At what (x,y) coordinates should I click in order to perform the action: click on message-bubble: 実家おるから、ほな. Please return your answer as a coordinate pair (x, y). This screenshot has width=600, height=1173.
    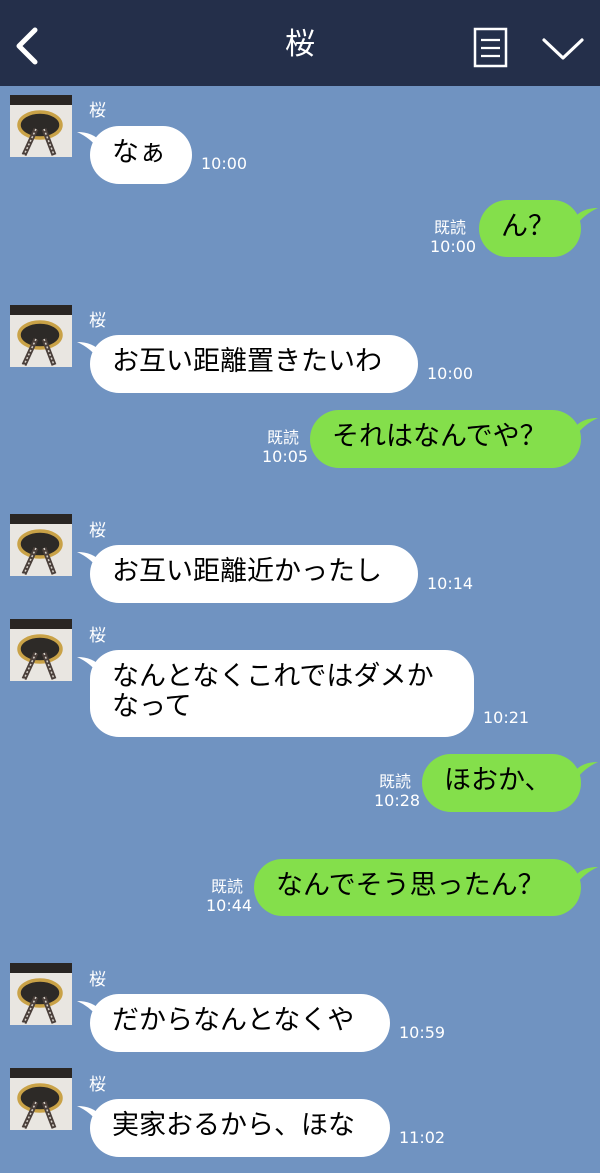
    Looking at the image, I should click on (240, 1128).